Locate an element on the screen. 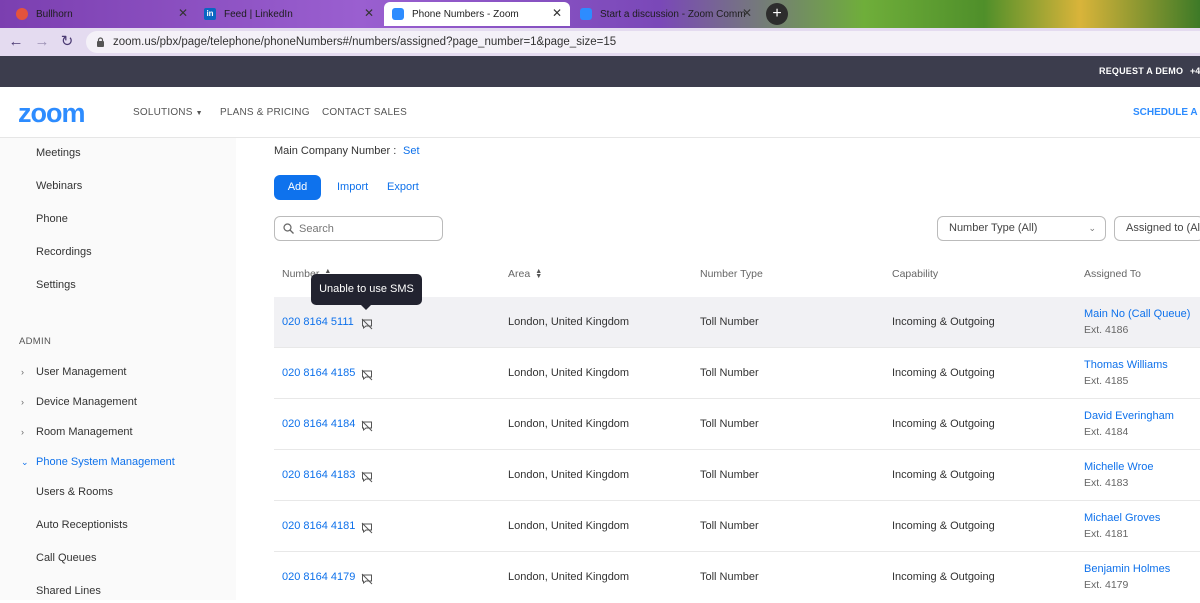  sidebar-item-device-management: Device Management is located at coordinates (86, 402).